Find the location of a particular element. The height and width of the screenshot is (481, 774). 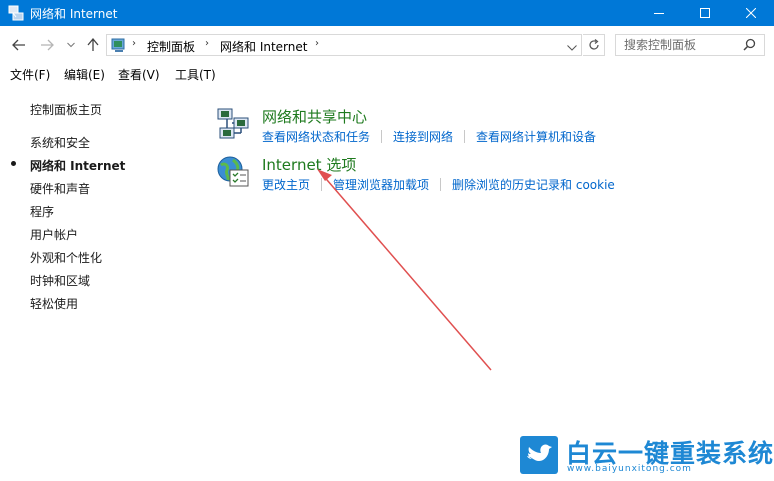

breadcrumb-control-panel: 控制面板 is located at coordinates (171, 46).